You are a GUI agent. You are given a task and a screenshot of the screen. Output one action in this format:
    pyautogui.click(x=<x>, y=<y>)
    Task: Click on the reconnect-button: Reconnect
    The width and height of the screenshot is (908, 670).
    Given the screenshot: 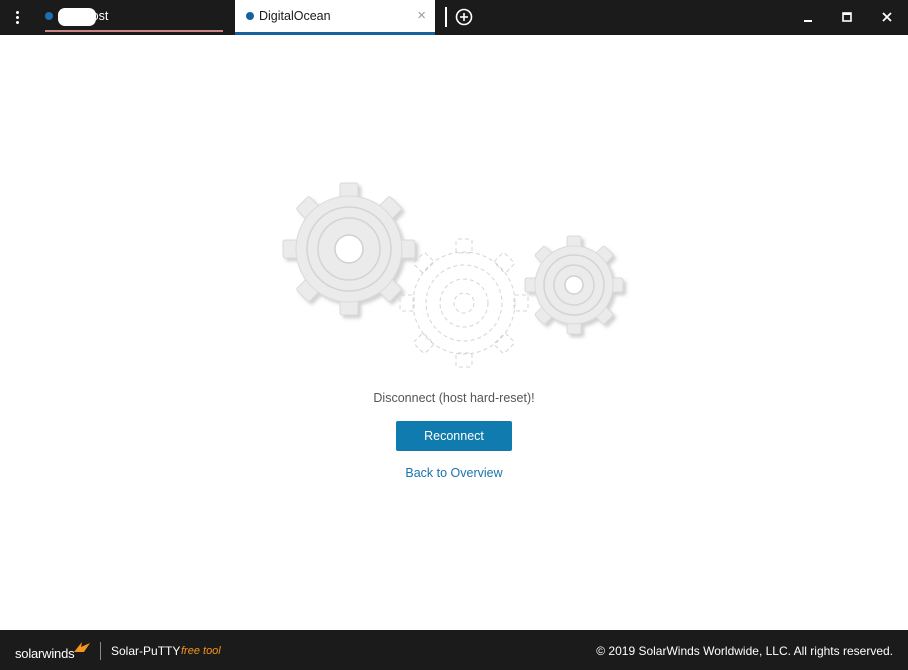 What is the action you would take?
    pyautogui.click(x=454, y=436)
    